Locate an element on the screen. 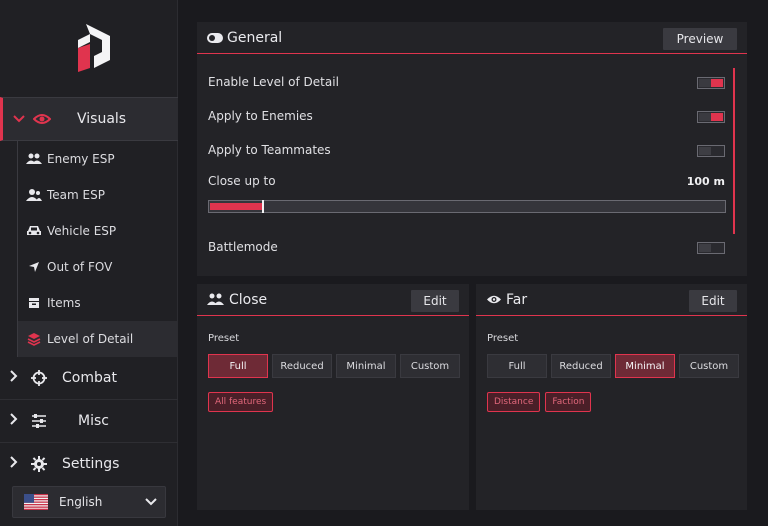 The width and height of the screenshot is (768, 526). sidebar-item-out-of-fov: Out of FOV is located at coordinates (98, 267).